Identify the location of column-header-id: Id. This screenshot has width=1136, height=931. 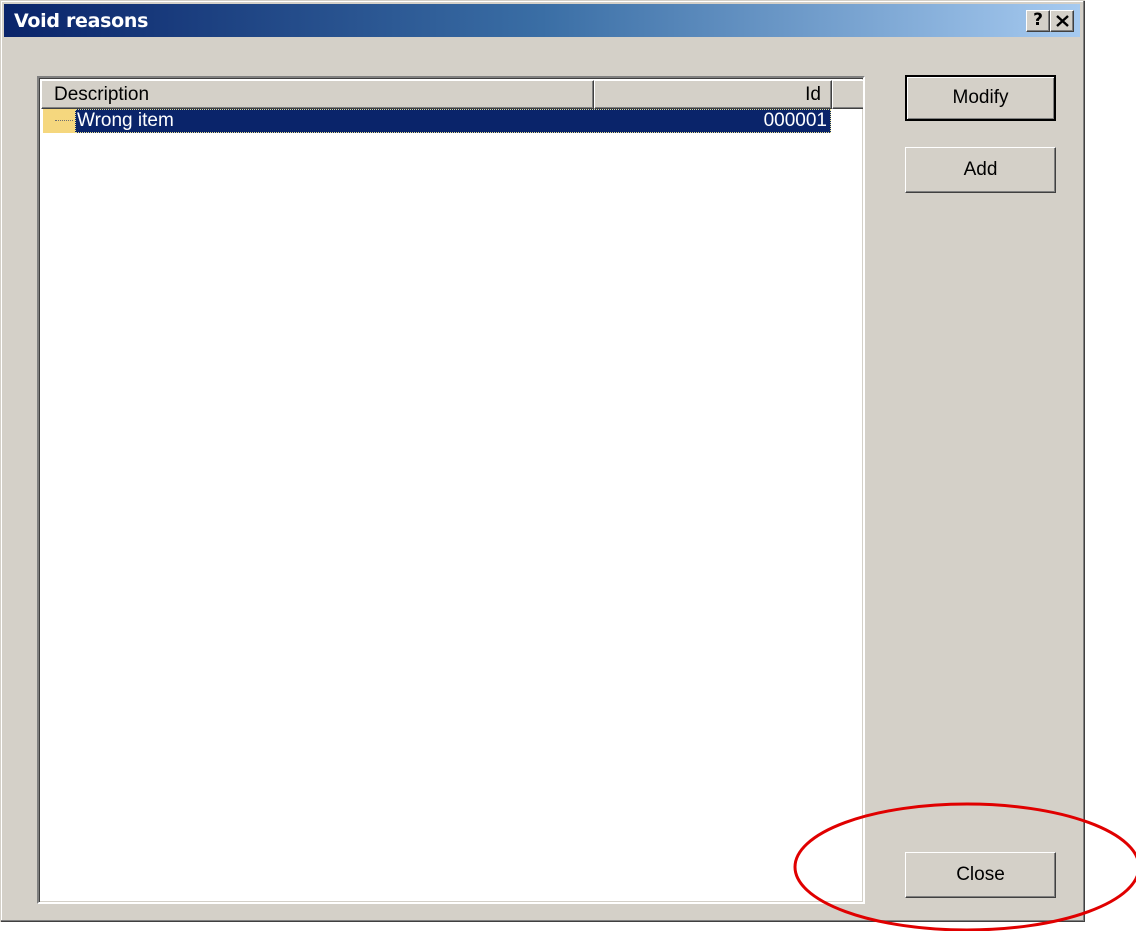
(713, 94).